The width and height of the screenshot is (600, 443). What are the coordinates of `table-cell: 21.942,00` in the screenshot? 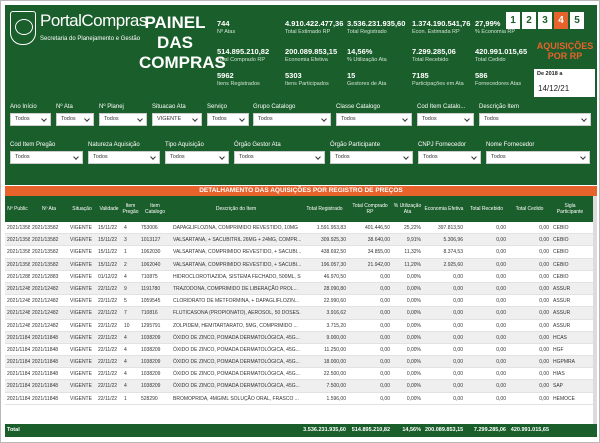 It's located at (378, 264).